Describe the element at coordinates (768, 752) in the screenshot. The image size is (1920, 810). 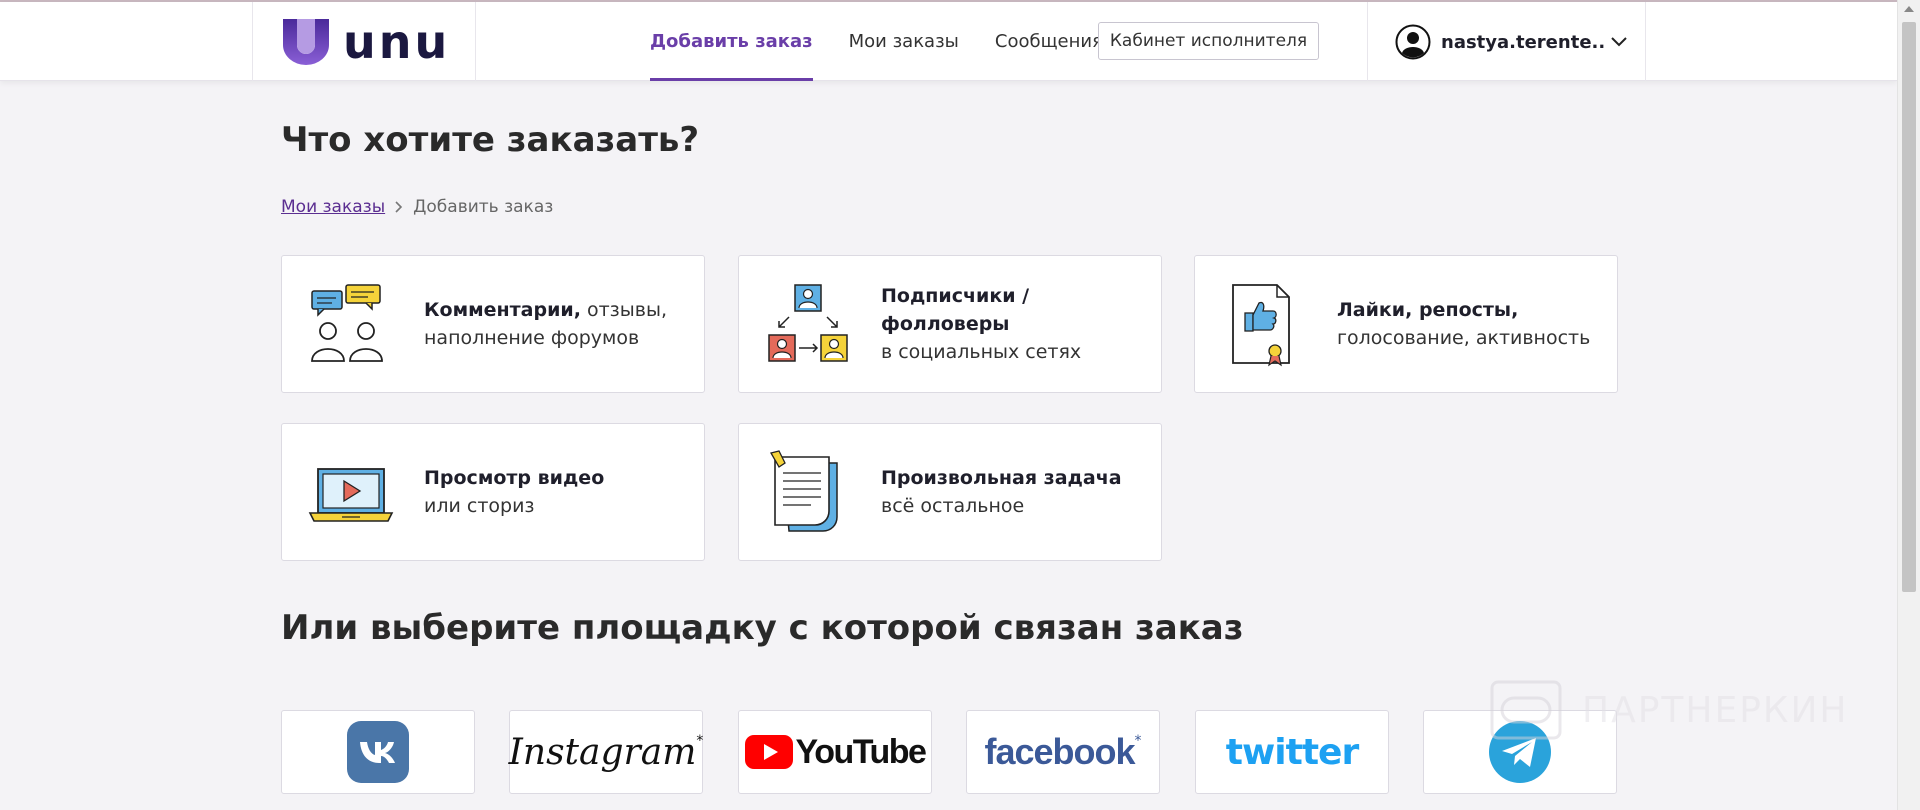
I see `youtube-play-icon` at that location.